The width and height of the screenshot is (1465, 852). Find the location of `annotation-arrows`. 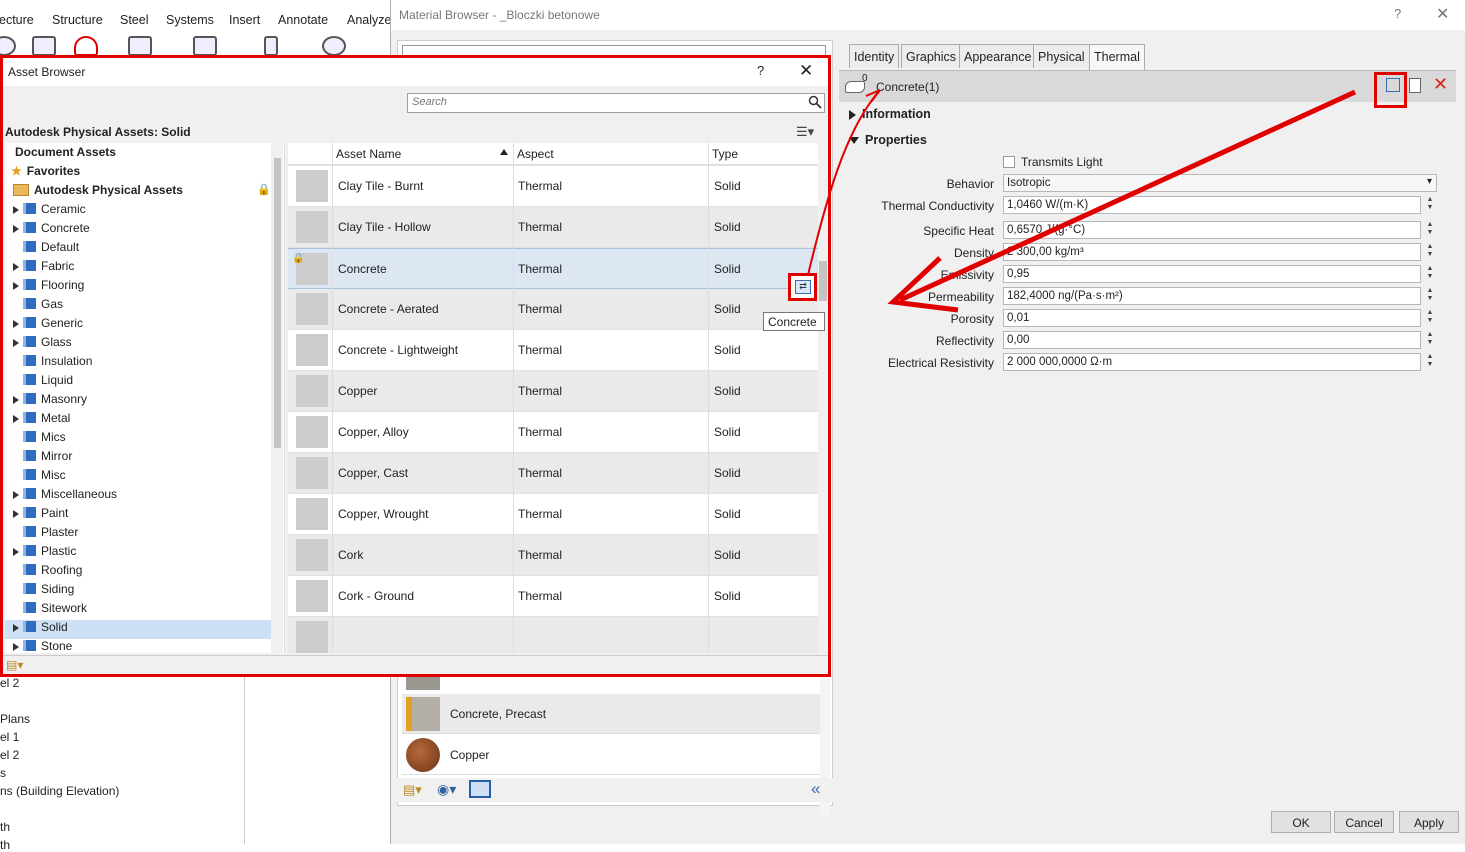

annotation-arrows is located at coordinates (1082, 201).